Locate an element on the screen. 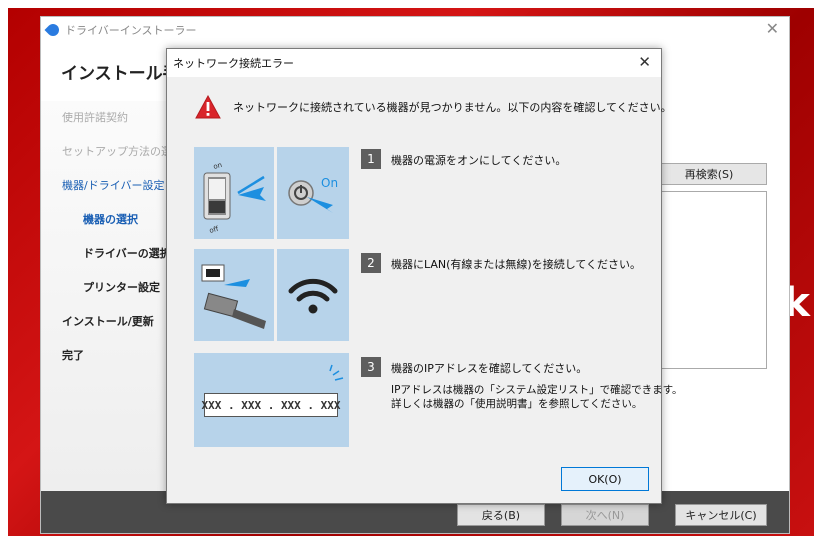 The height and width of the screenshot is (539, 822). power-button-tile: On is located at coordinates (313, 193).